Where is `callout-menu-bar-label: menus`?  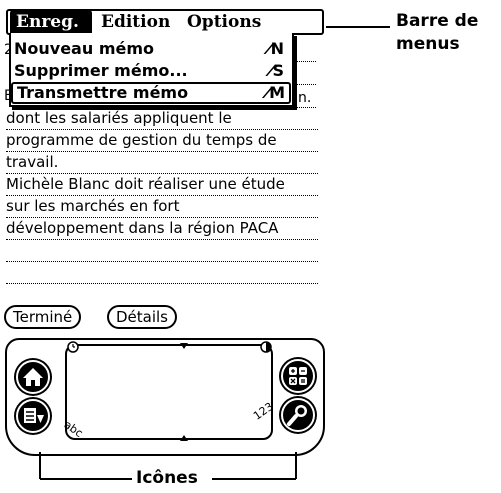
callout-menu-bar-label: menus is located at coordinates (428, 44).